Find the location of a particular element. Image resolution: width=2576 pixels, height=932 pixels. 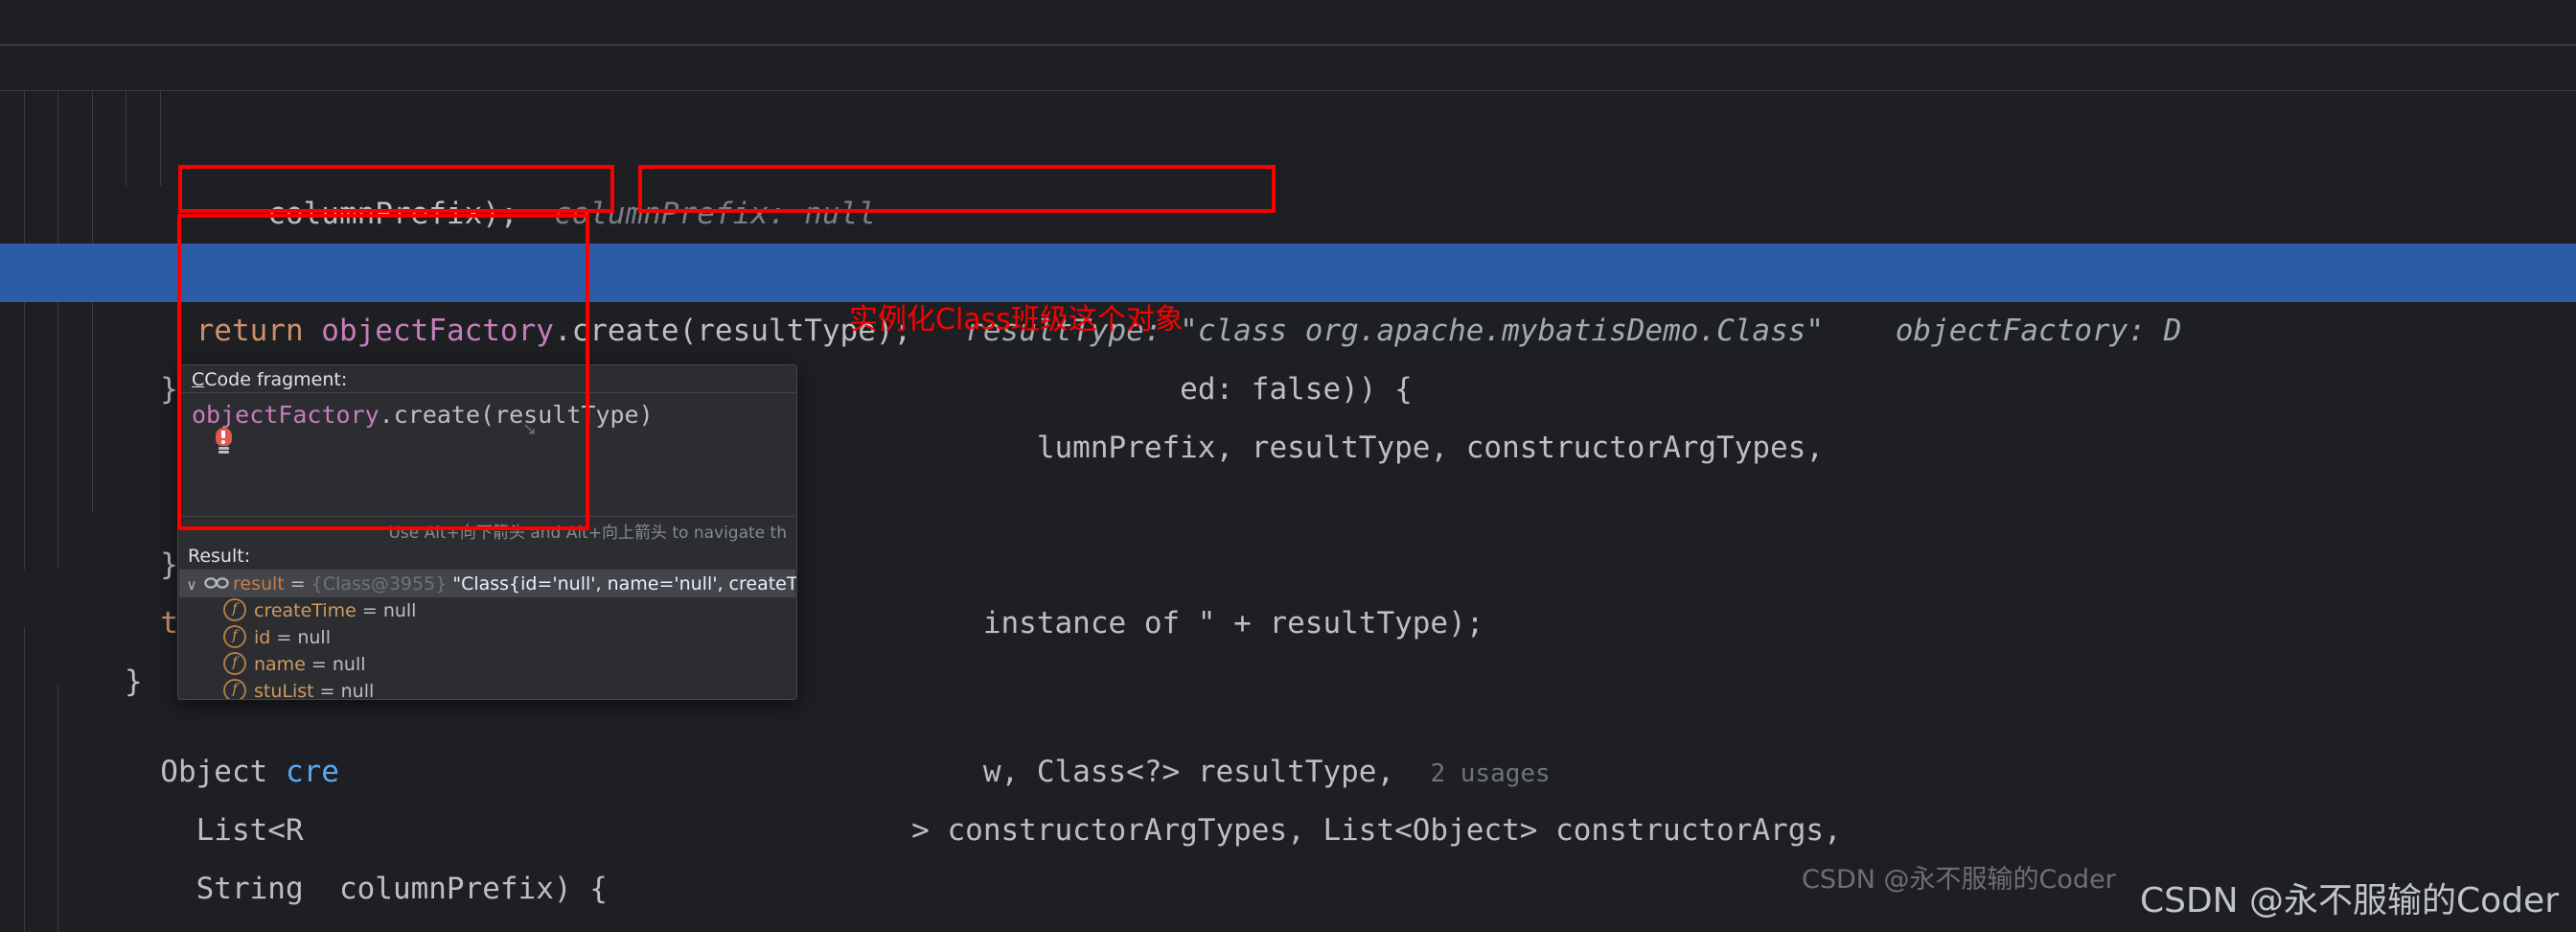

tree-row: f stuList = null is located at coordinates (487, 689).